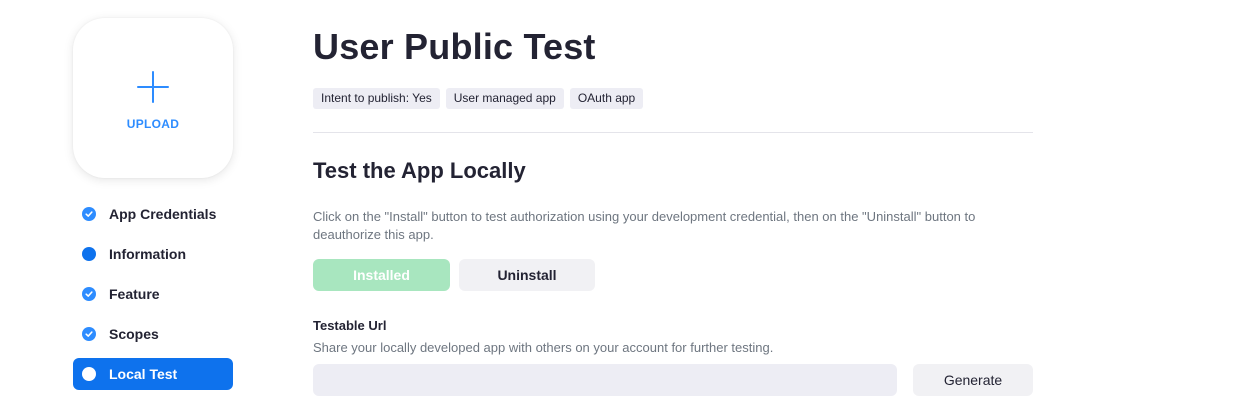 The width and height of the screenshot is (1256, 408). Describe the element at coordinates (606, 98) in the screenshot. I see `tag-oauth: OAuth app` at that location.